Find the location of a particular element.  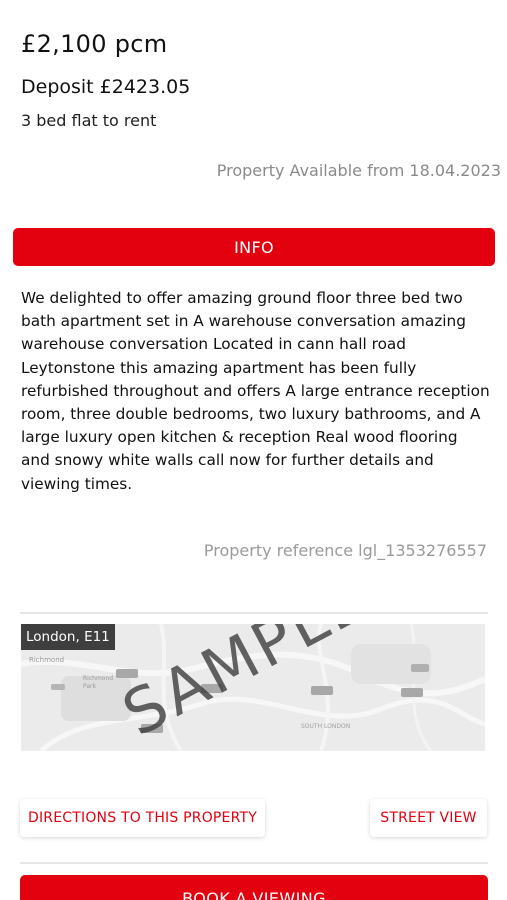

svg-text: SOUTH LONDON is located at coordinates (325, 726).